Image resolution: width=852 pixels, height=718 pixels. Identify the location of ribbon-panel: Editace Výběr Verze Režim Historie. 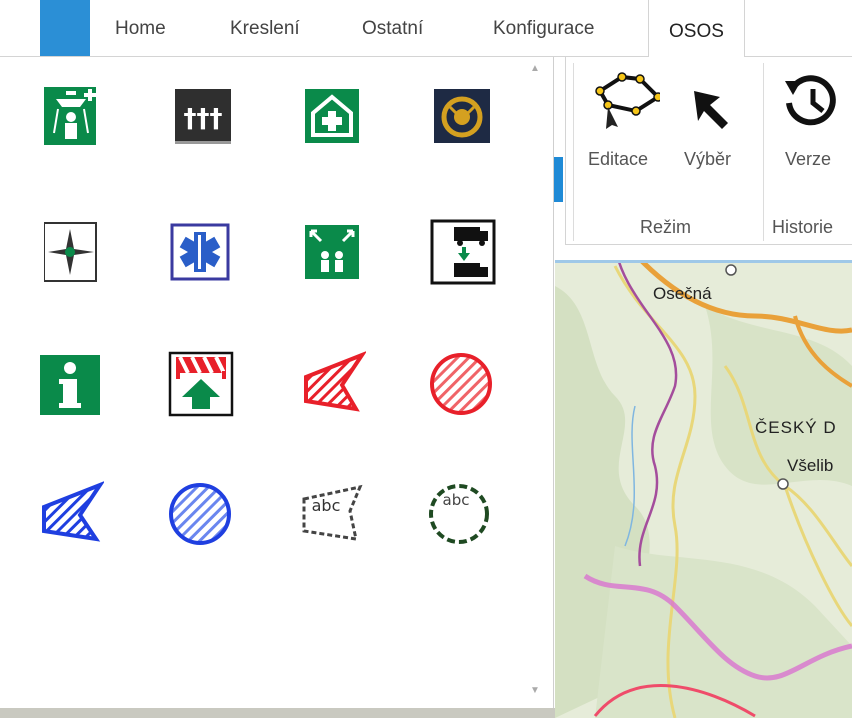
(703, 151).